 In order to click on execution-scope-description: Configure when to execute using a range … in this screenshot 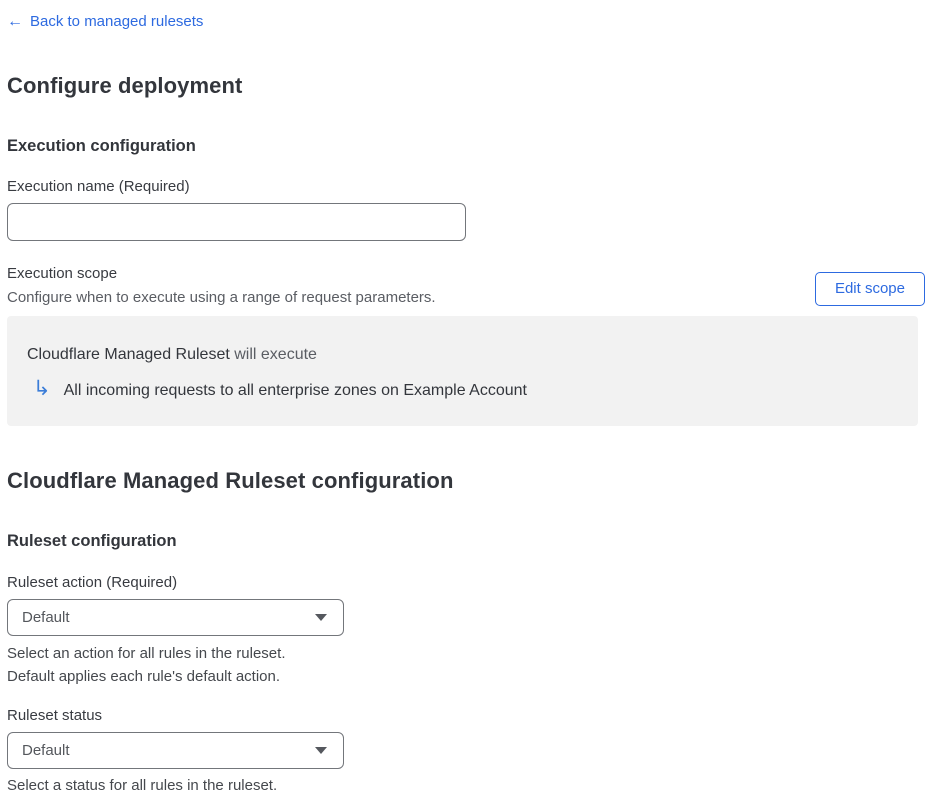, I will do `click(221, 297)`.